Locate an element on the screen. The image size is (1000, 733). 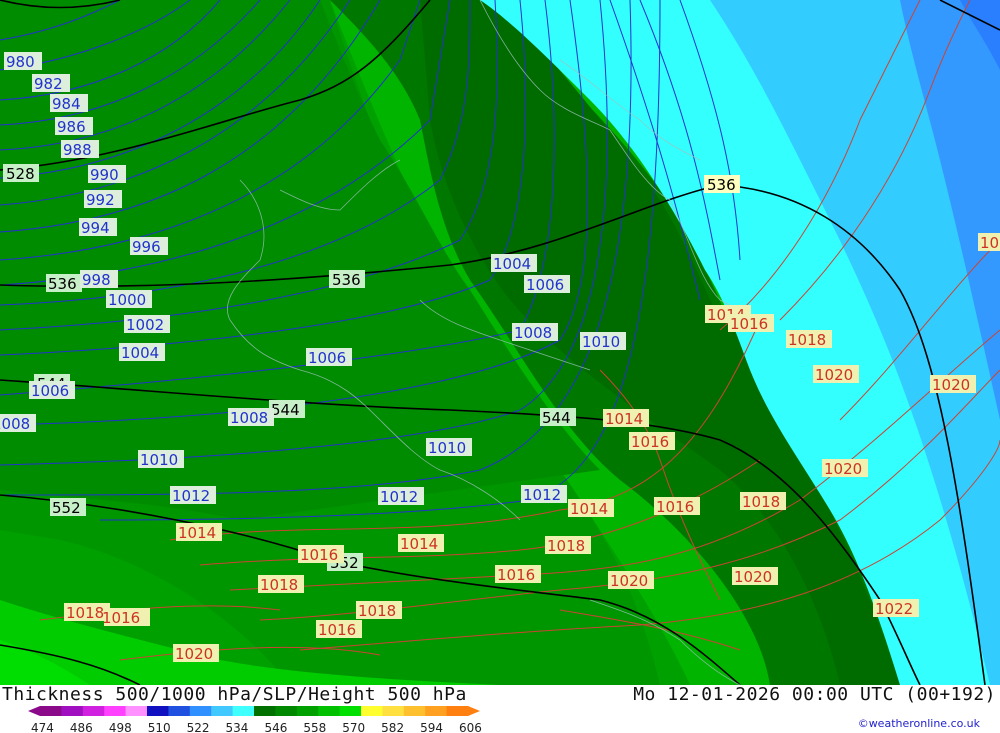
thickness-label: 528 is located at coordinates (21, 173).